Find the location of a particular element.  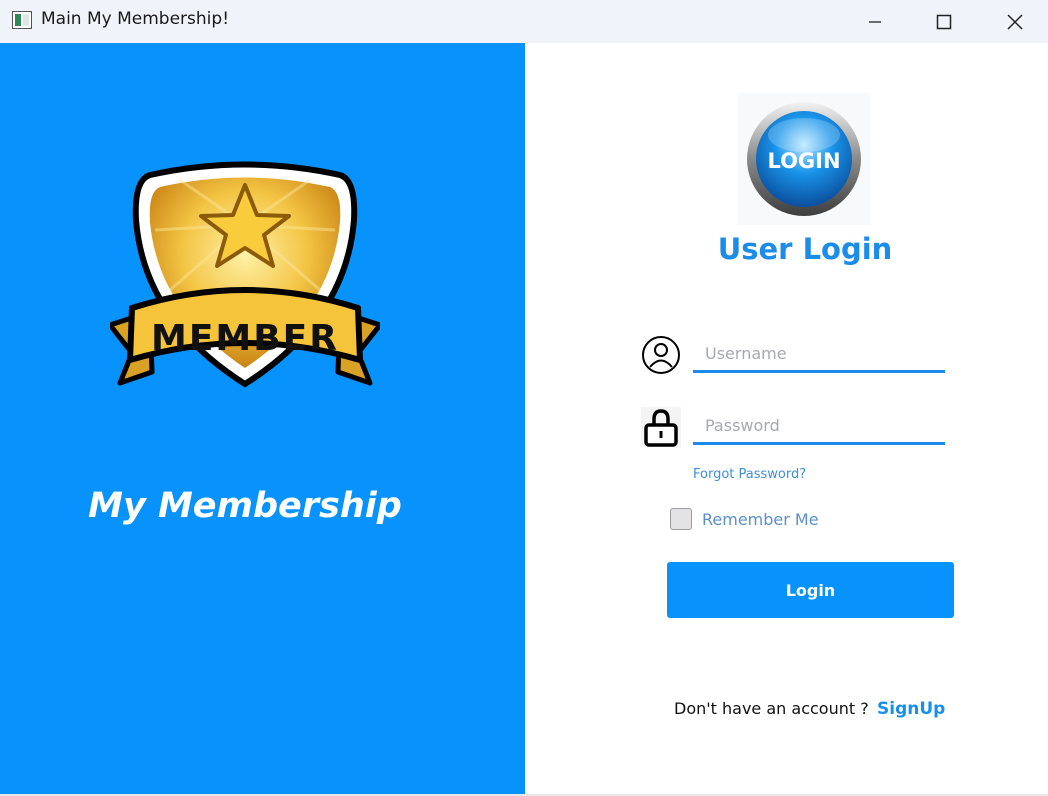

title-bar: Main My Membership! is located at coordinates (524, 21).